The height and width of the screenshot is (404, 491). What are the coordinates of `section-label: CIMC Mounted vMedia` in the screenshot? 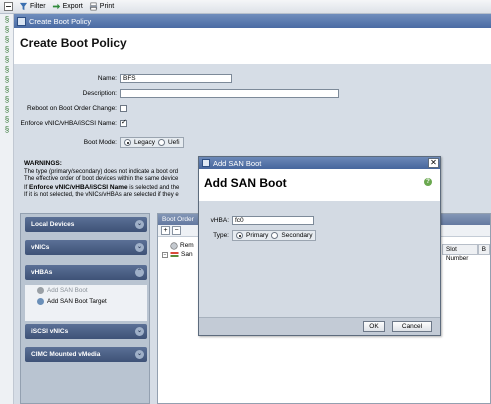 It's located at (66, 354).